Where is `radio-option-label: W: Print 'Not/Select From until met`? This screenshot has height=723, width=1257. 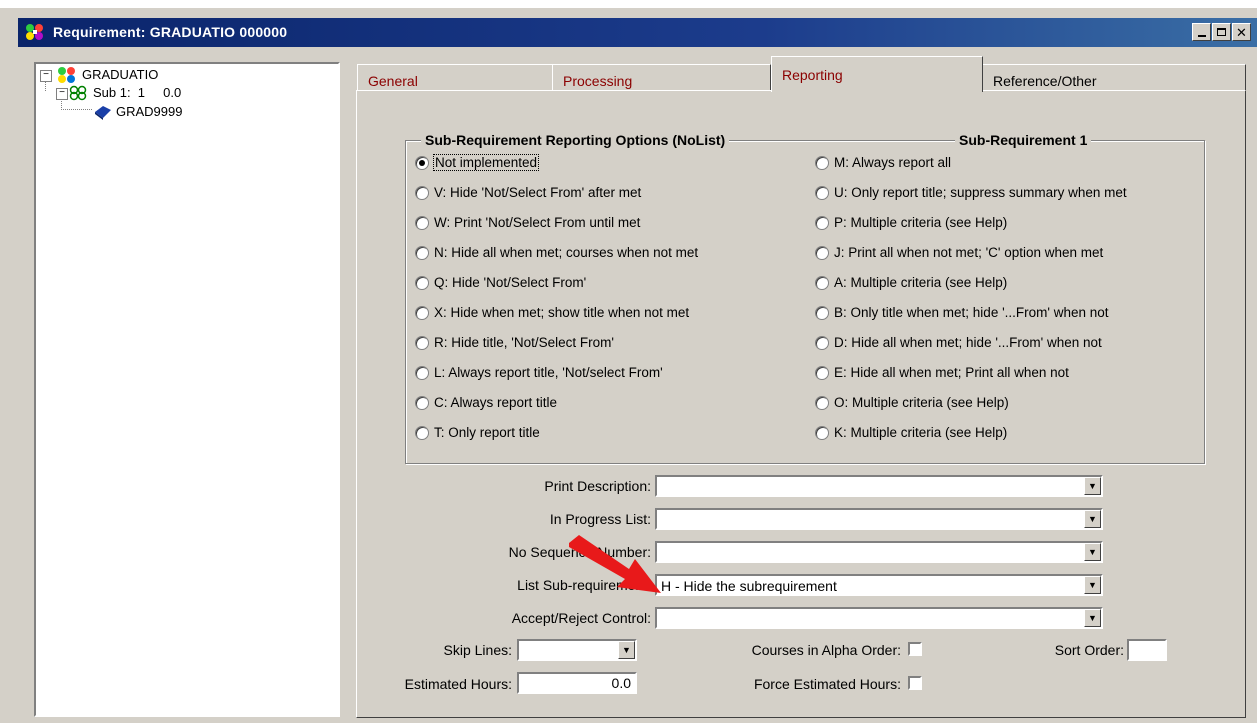
radio-option-label: W: Print 'Not/Select From until met is located at coordinates (537, 222).